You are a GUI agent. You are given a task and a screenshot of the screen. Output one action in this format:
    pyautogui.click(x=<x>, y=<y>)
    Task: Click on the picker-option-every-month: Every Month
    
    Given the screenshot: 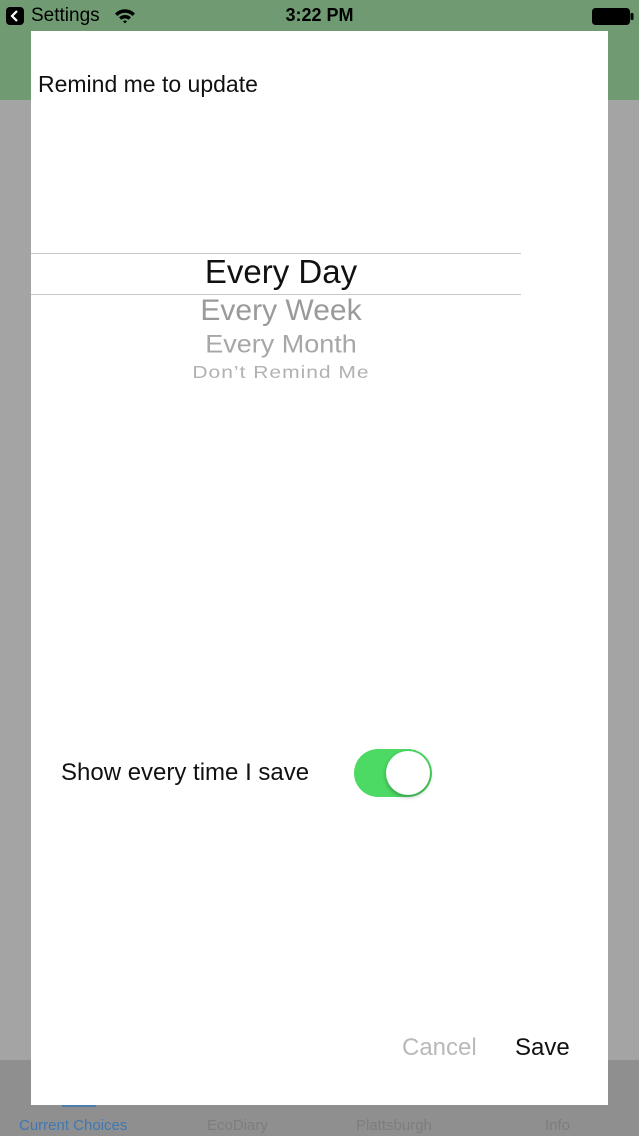 What is the action you would take?
    pyautogui.click(x=281, y=344)
    